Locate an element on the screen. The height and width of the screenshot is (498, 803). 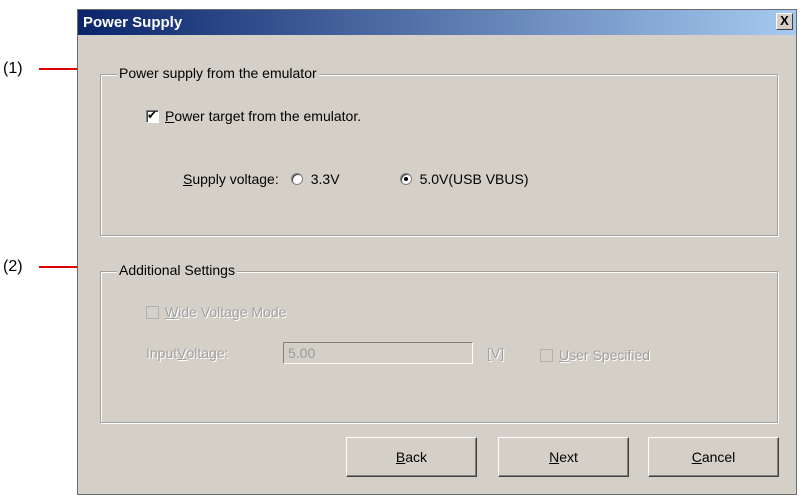
close-button: X is located at coordinates (784, 21).